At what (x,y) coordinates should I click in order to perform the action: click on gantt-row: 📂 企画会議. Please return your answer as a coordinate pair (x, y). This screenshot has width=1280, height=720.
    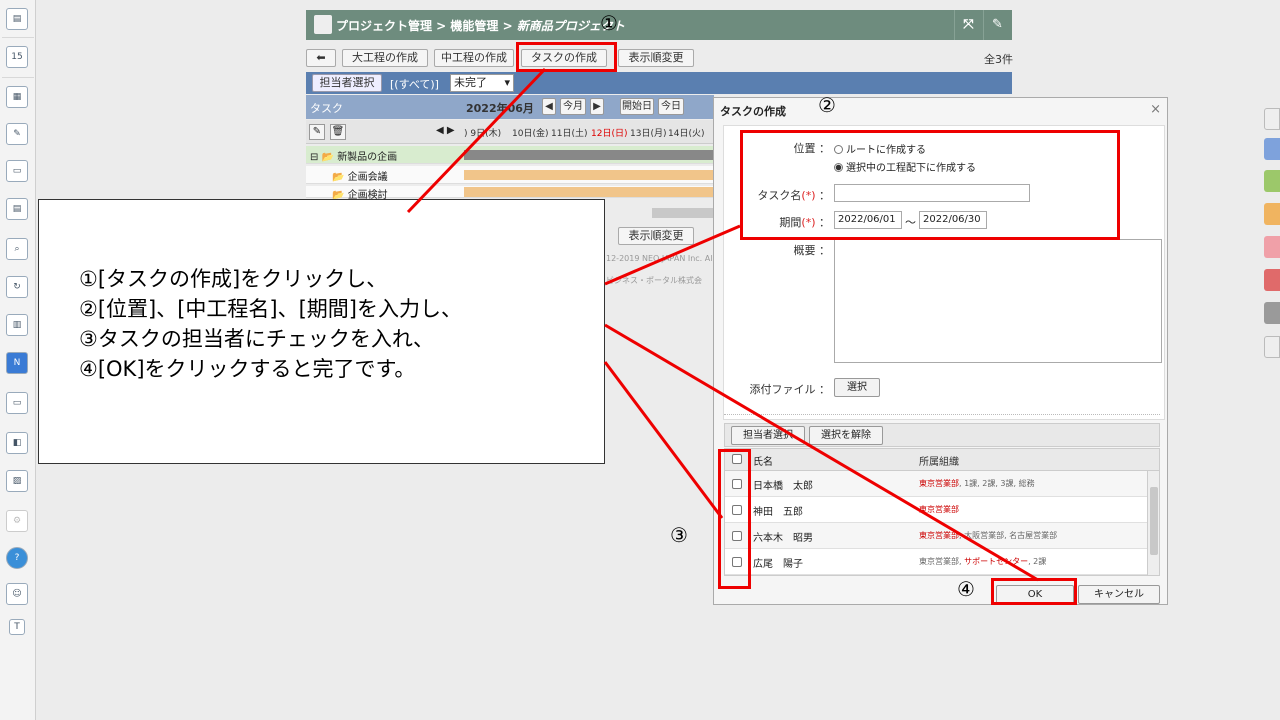
    Looking at the image, I should click on (510, 175).